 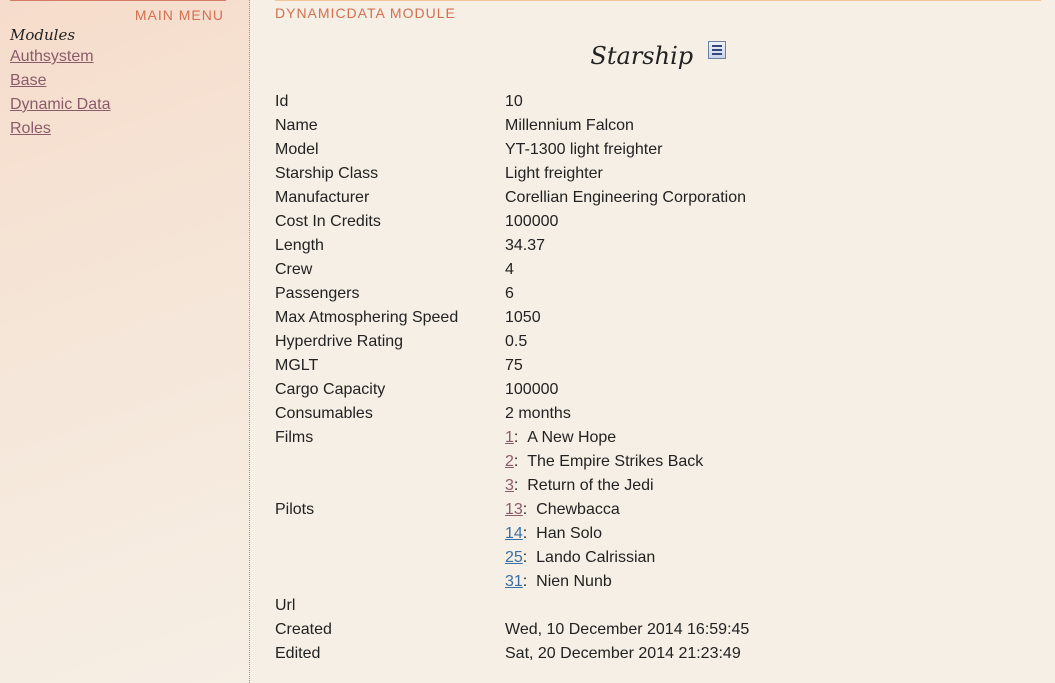 What do you see at coordinates (179, 15) in the screenshot?
I see `main-menu-title: MAIN MENU` at bounding box center [179, 15].